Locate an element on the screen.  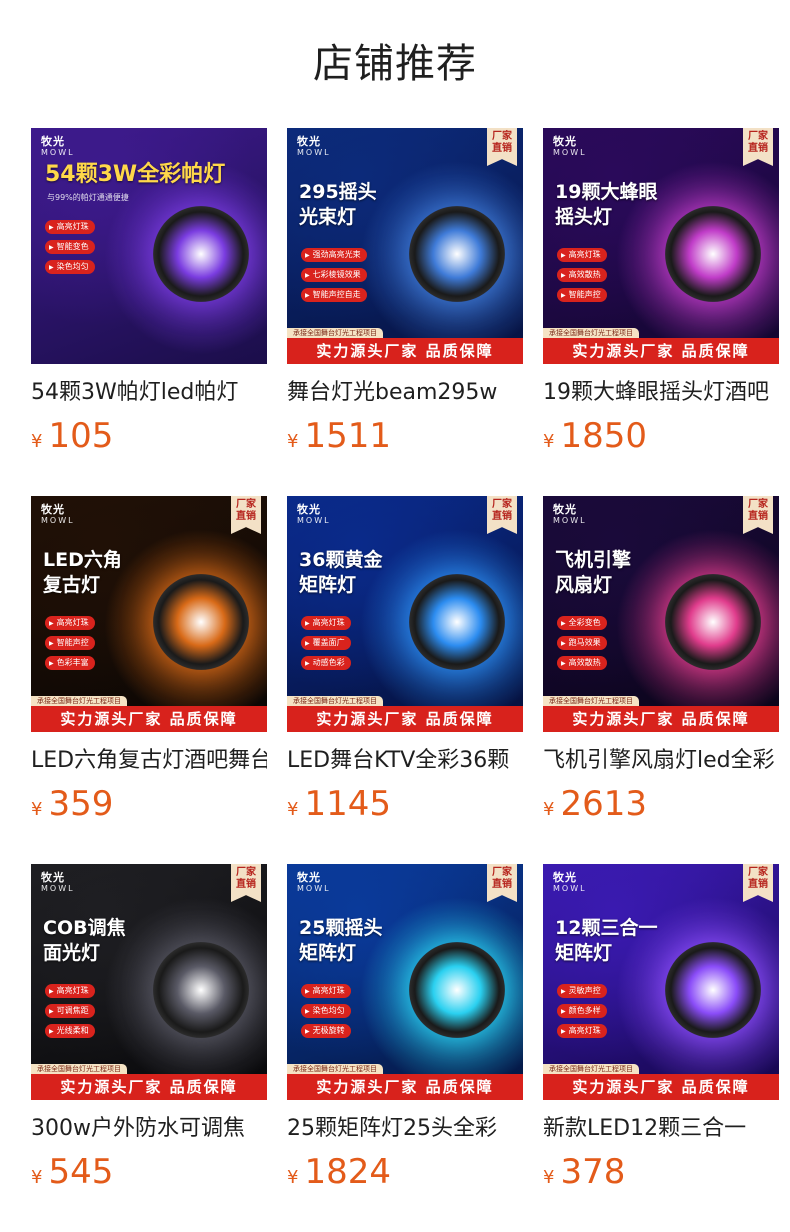
product-name: 54颗3W帕灯led帕灯 is located at coordinates (149, 393).